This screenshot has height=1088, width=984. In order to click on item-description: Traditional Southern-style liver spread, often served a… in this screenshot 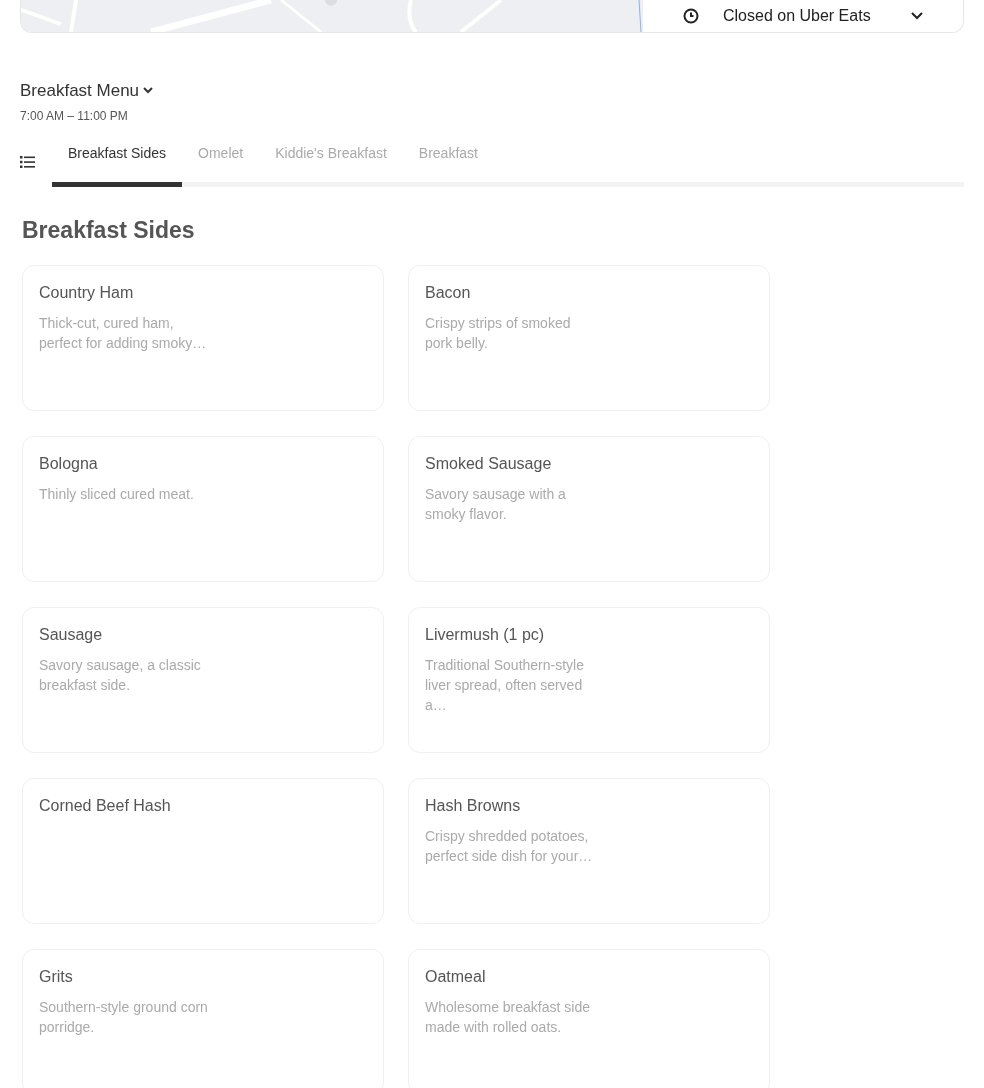, I will do `click(505, 685)`.